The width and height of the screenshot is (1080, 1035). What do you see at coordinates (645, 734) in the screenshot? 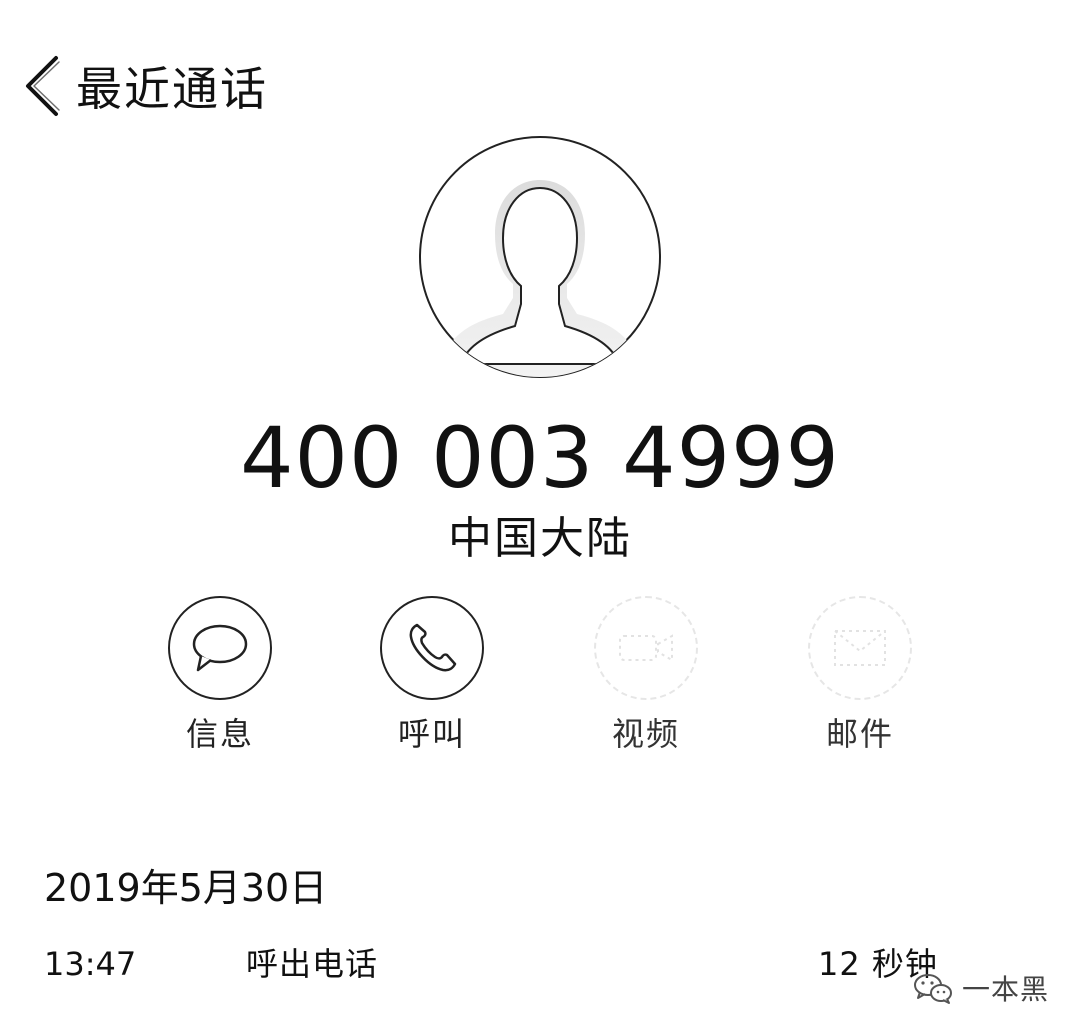
I see `video-button-label: 视频` at bounding box center [645, 734].